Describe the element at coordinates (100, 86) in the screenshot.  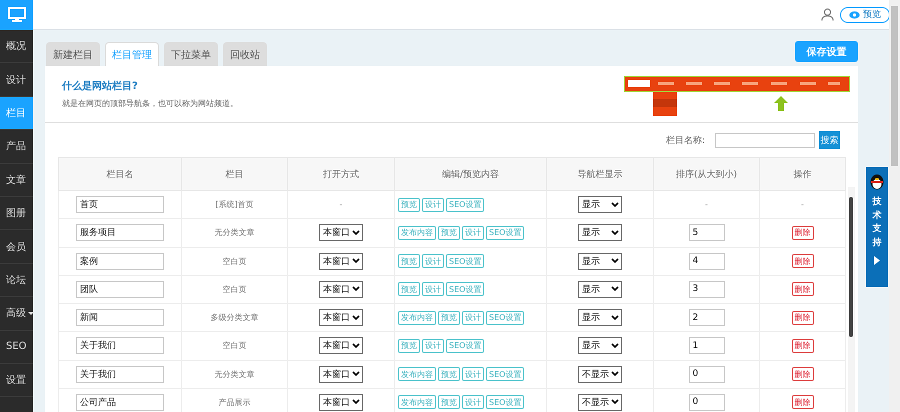
I see `info-title: 什么是网站栏目?` at that location.